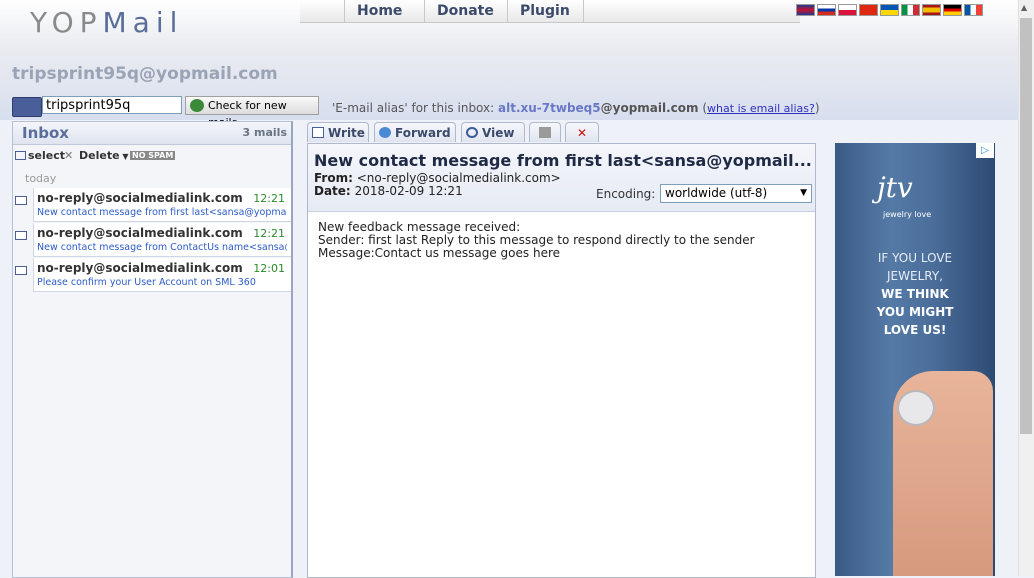 This screenshot has height=578, width=1034. I want to click on tab-forward-label: Forward, so click(423, 133).